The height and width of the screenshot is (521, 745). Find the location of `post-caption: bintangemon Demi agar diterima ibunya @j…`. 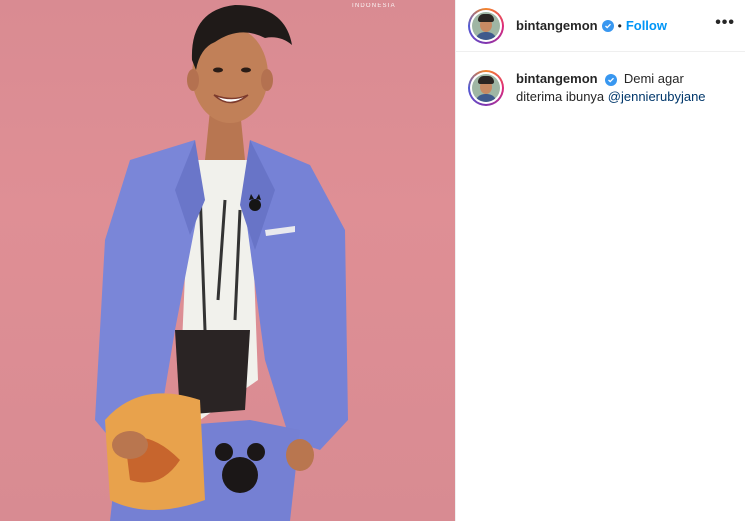

post-caption: bintangemon Demi agar diterima ibunya @j… is located at coordinates (600, 79).